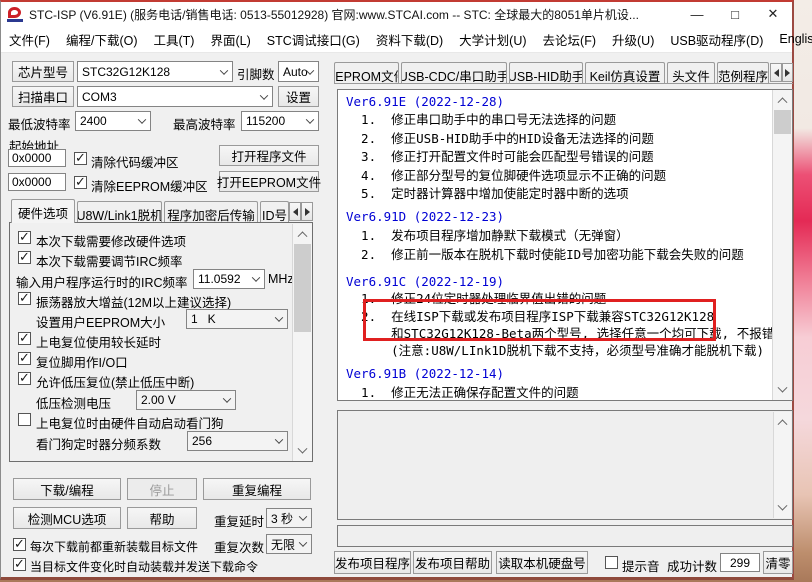 The width and height of the screenshot is (812, 582). Describe the element at coordinates (782, 245) in the screenshot. I see `notes-scrollbar` at that location.